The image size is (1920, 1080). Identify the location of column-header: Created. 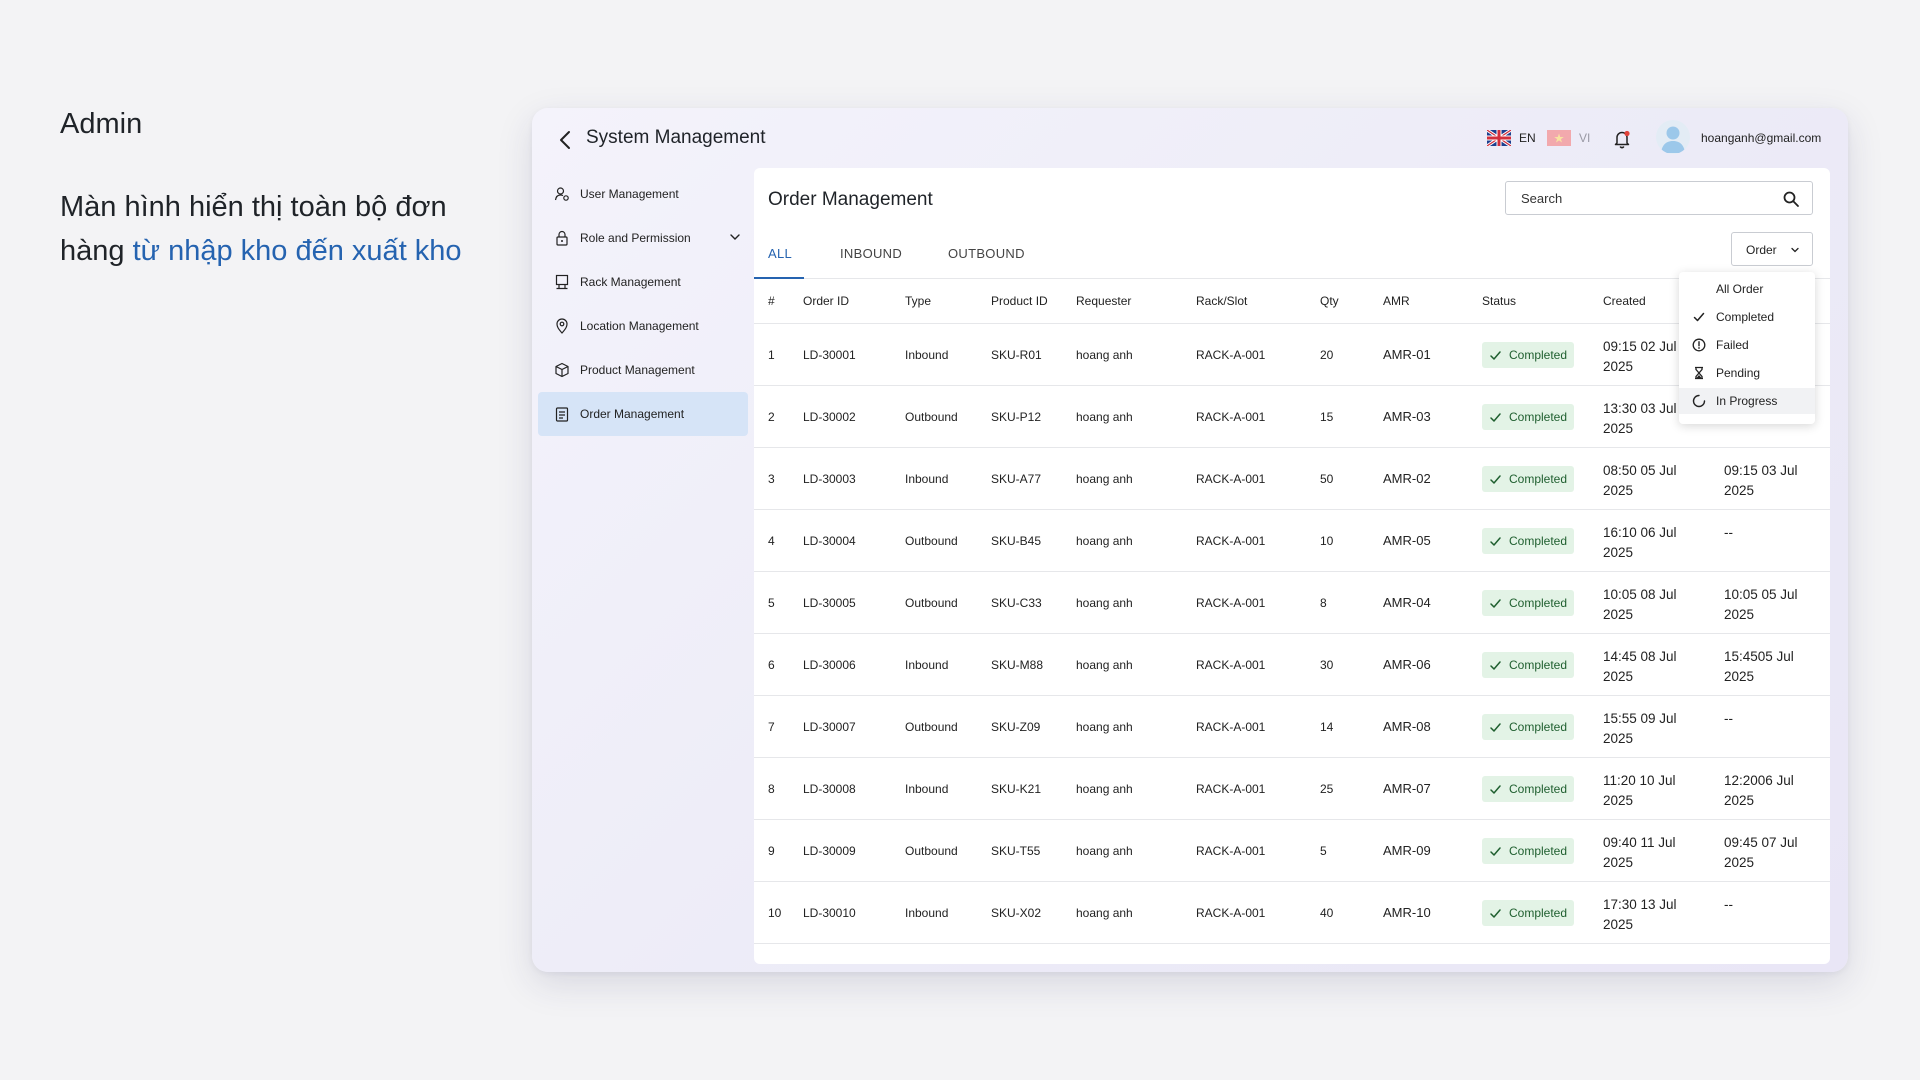
(1624, 301).